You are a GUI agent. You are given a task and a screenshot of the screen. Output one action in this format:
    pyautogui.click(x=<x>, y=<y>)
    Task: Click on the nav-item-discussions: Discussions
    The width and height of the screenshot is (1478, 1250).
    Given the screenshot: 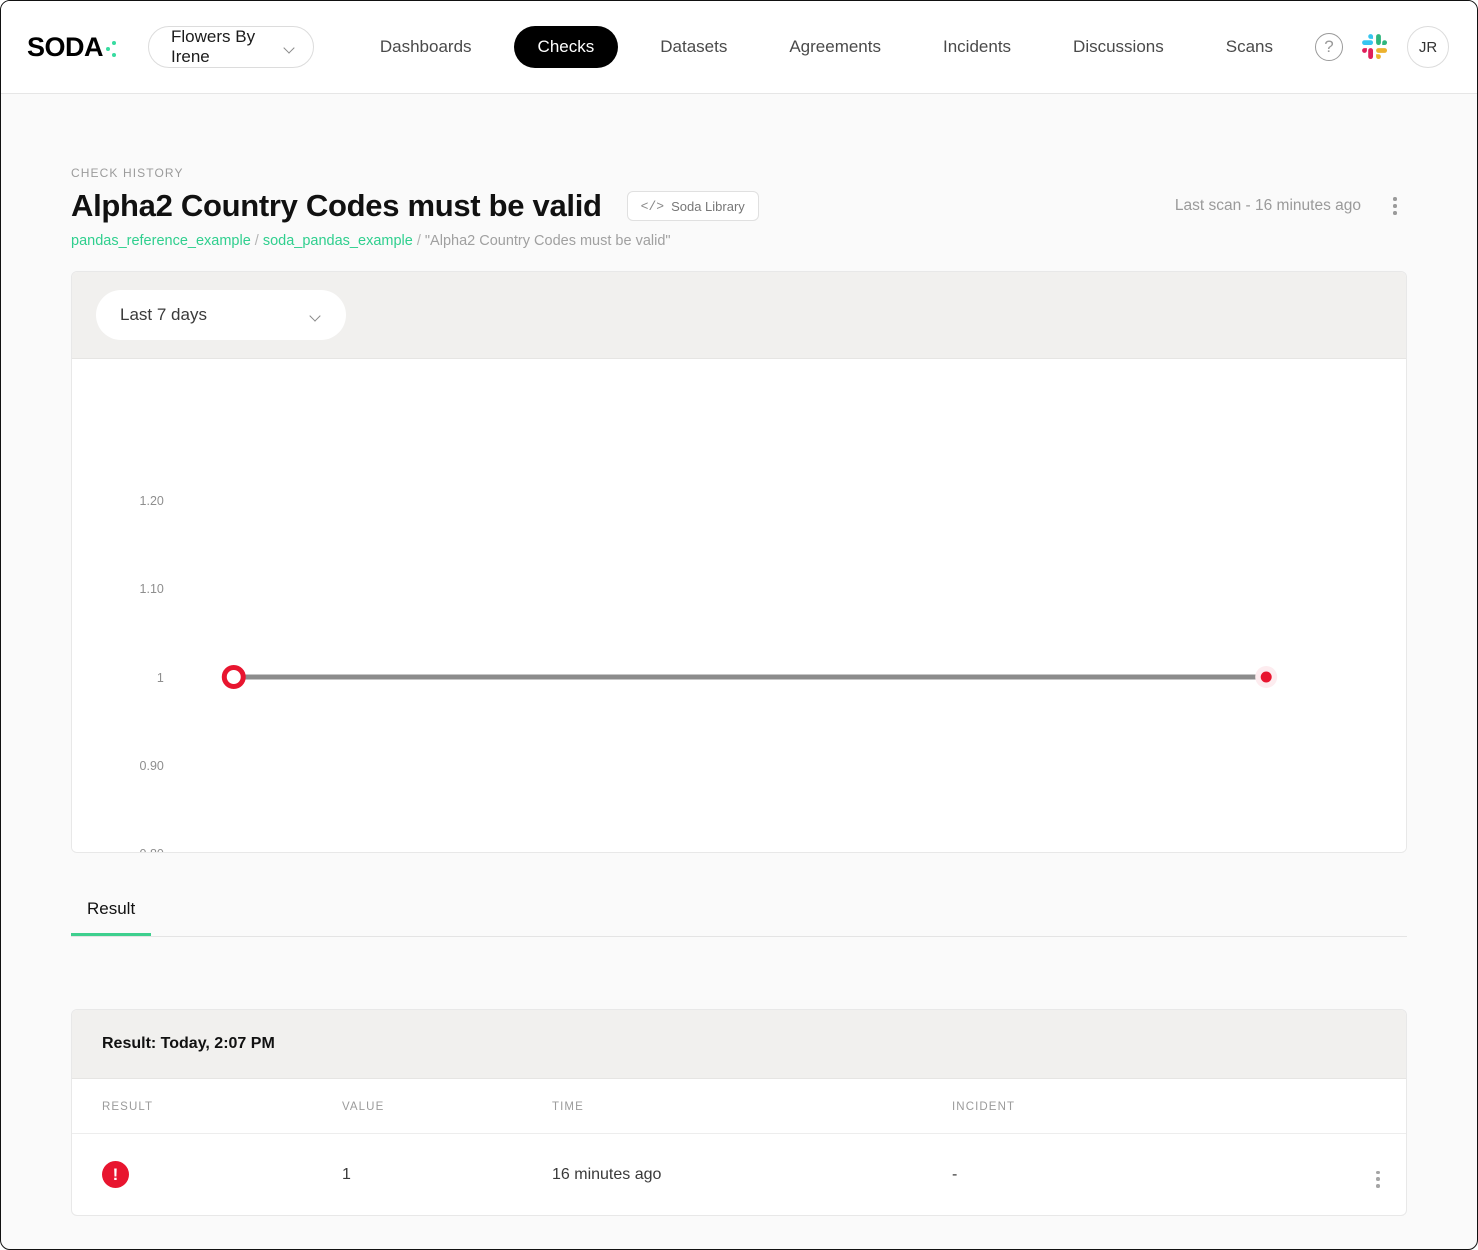 What is the action you would take?
    pyautogui.click(x=1118, y=47)
    